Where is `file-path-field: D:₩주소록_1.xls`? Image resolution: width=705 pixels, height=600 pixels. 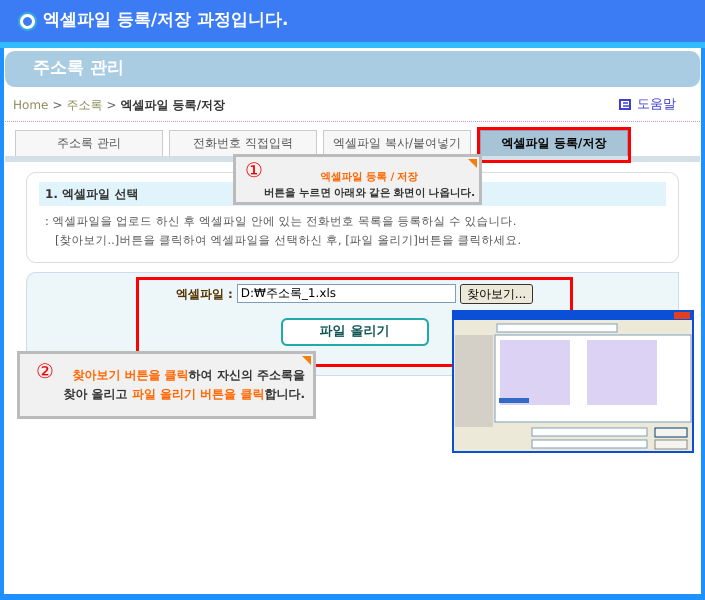
file-path-field: D:₩주소록_1.xls is located at coordinates (346, 293).